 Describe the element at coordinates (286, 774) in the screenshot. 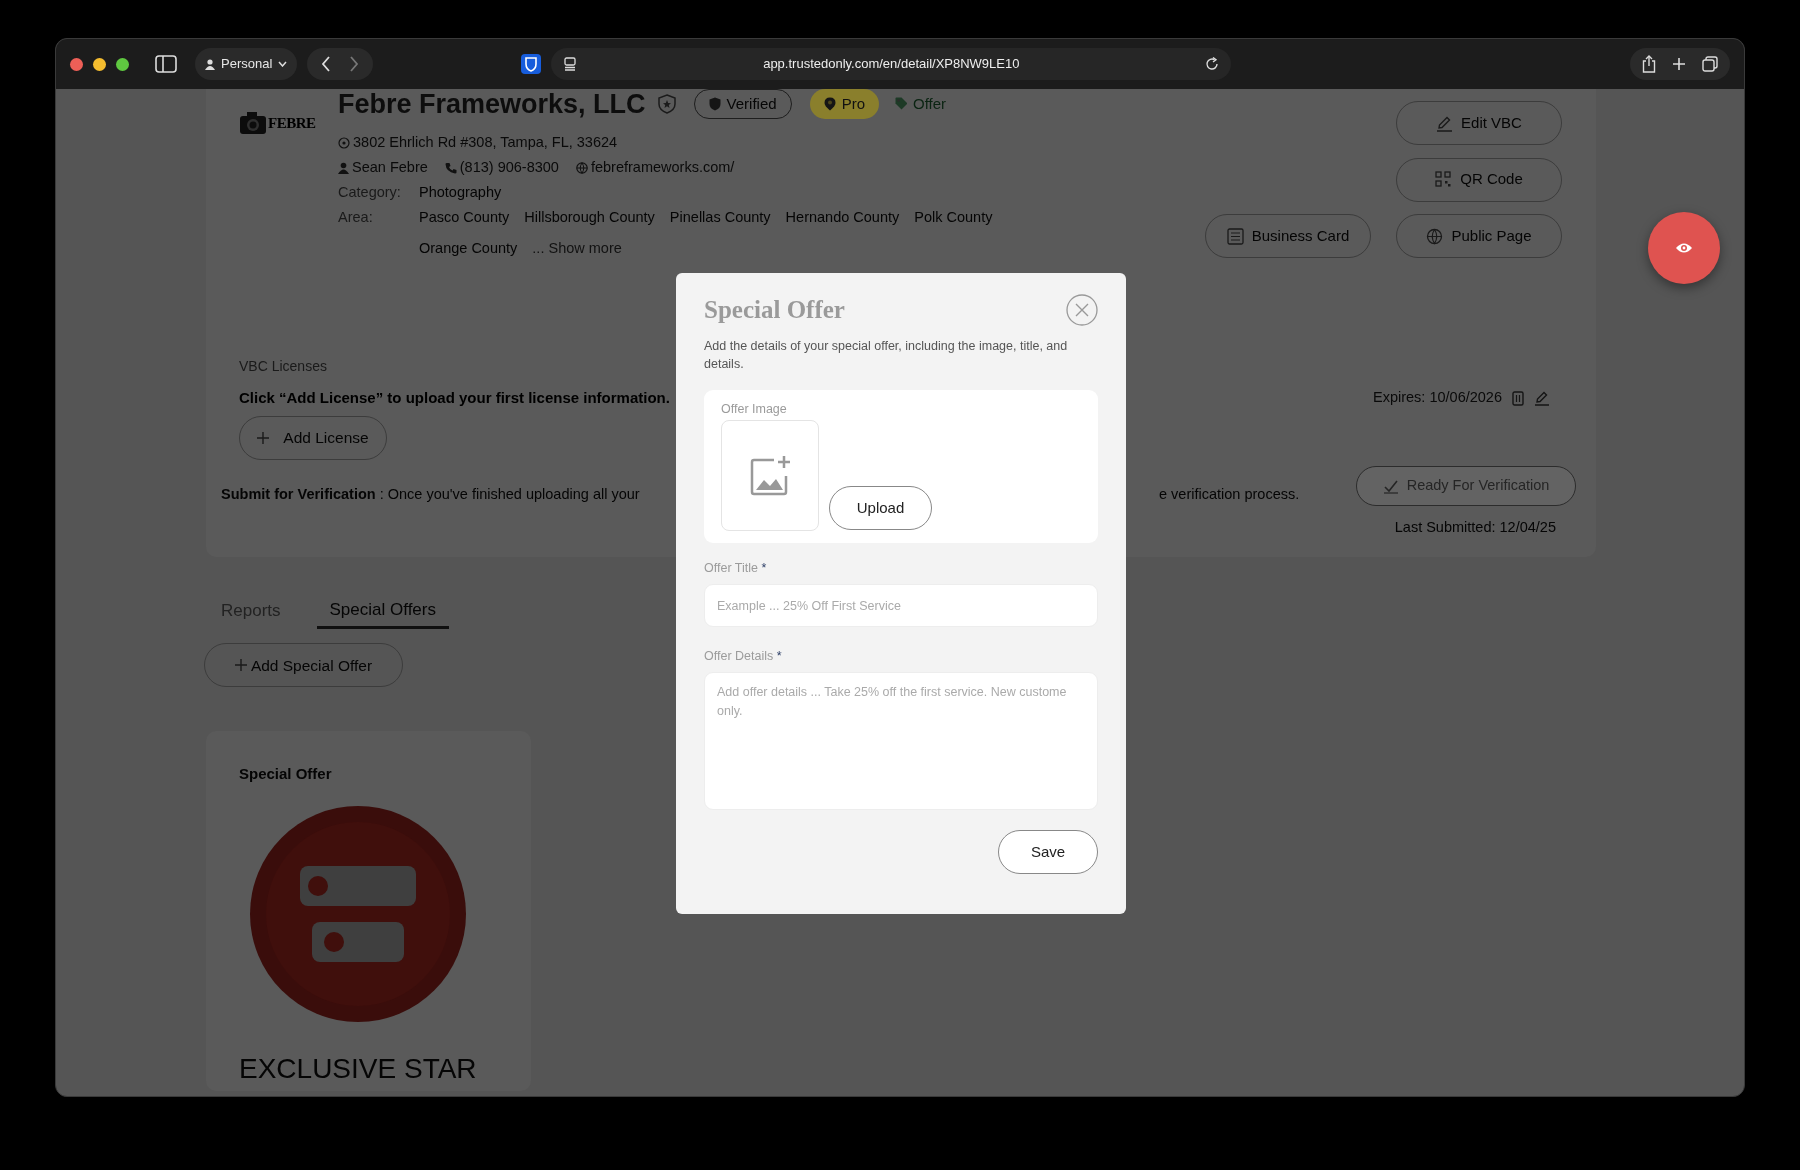

I see `offer-heading: Special Offer` at that location.